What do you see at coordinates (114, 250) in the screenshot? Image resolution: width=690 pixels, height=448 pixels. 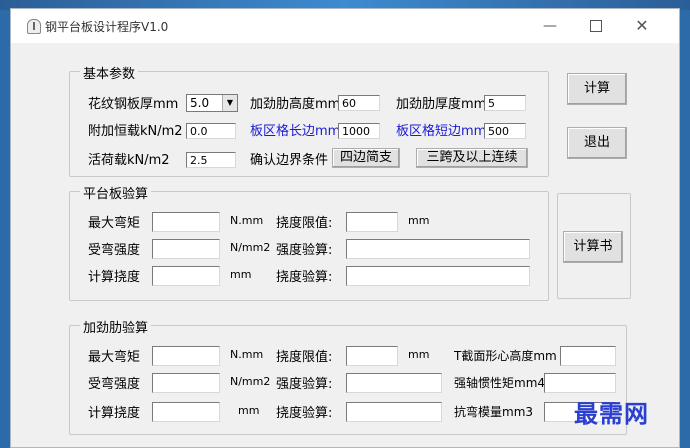 I see `plate-bending-strength-label: 受弯强度` at bounding box center [114, 250].